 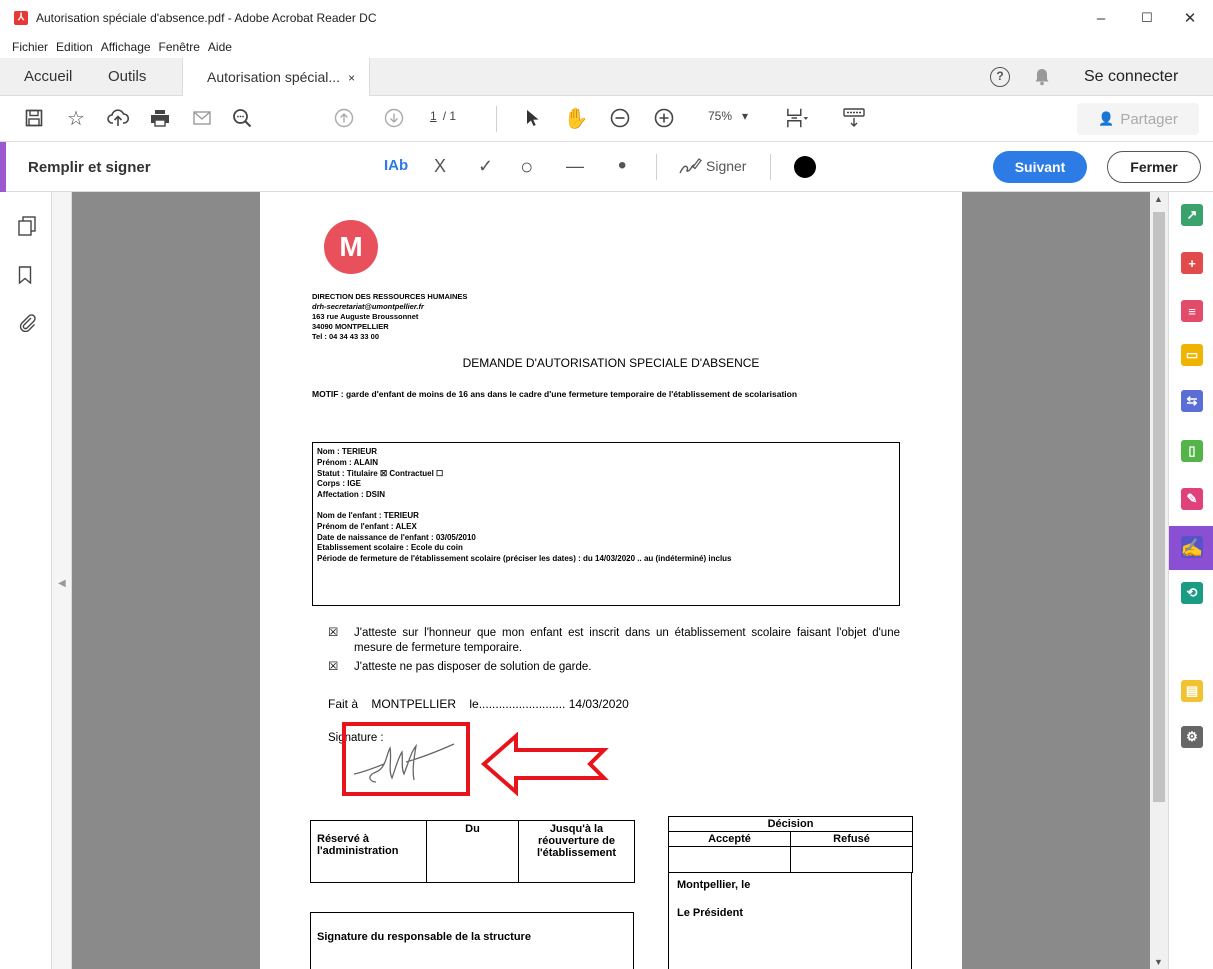 I want to click on page-number-input: 1, so click(x=433, y=116).